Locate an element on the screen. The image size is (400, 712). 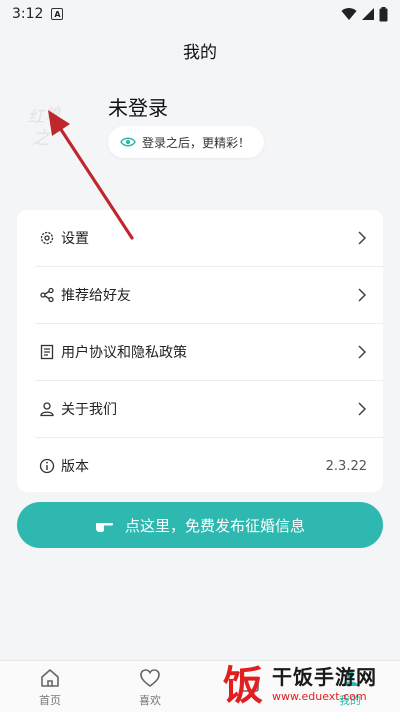
watermark-title: 干饭手游网 is located at coordinates (324, 677).